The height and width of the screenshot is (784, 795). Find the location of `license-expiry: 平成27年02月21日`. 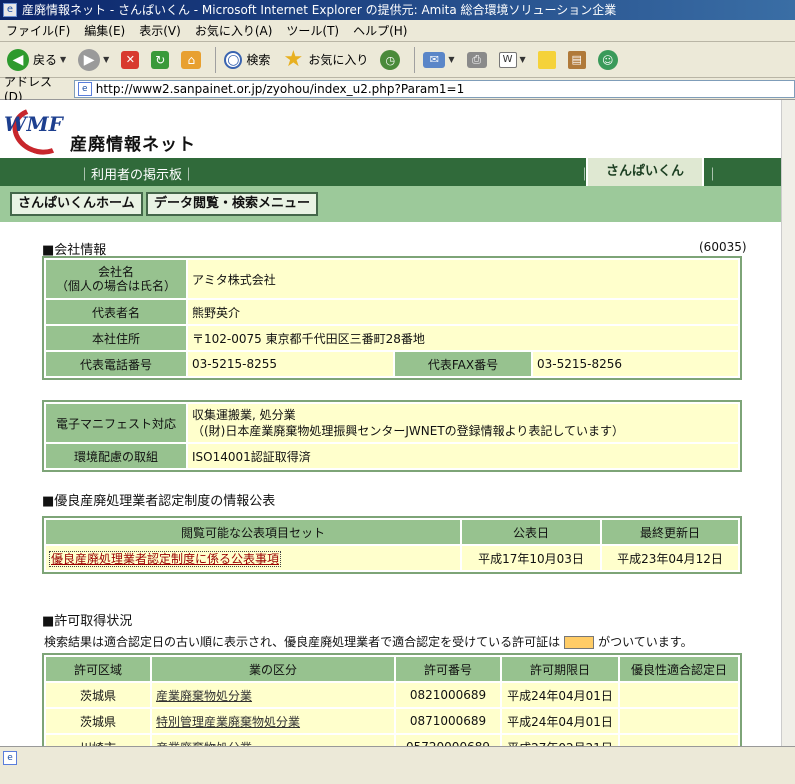

license-expiry: 平成27年02月21日 is located at coordinates (560, 740).